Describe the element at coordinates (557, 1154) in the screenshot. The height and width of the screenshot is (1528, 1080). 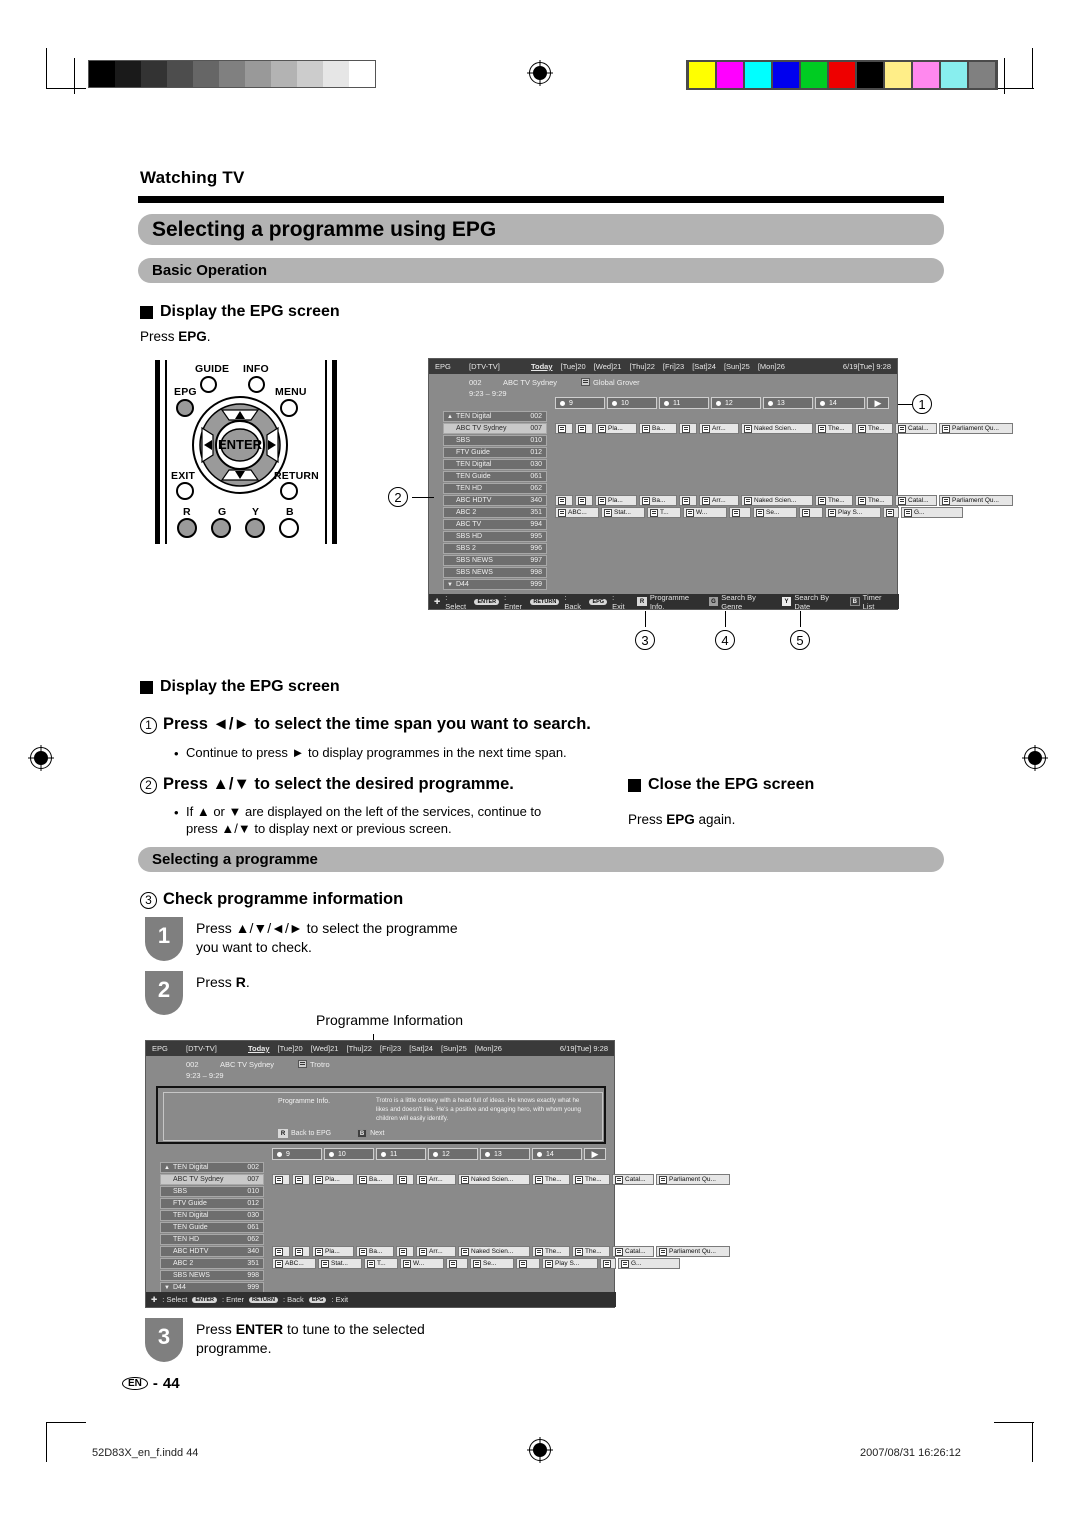
I see `timeslot-cell: 14` at that location.